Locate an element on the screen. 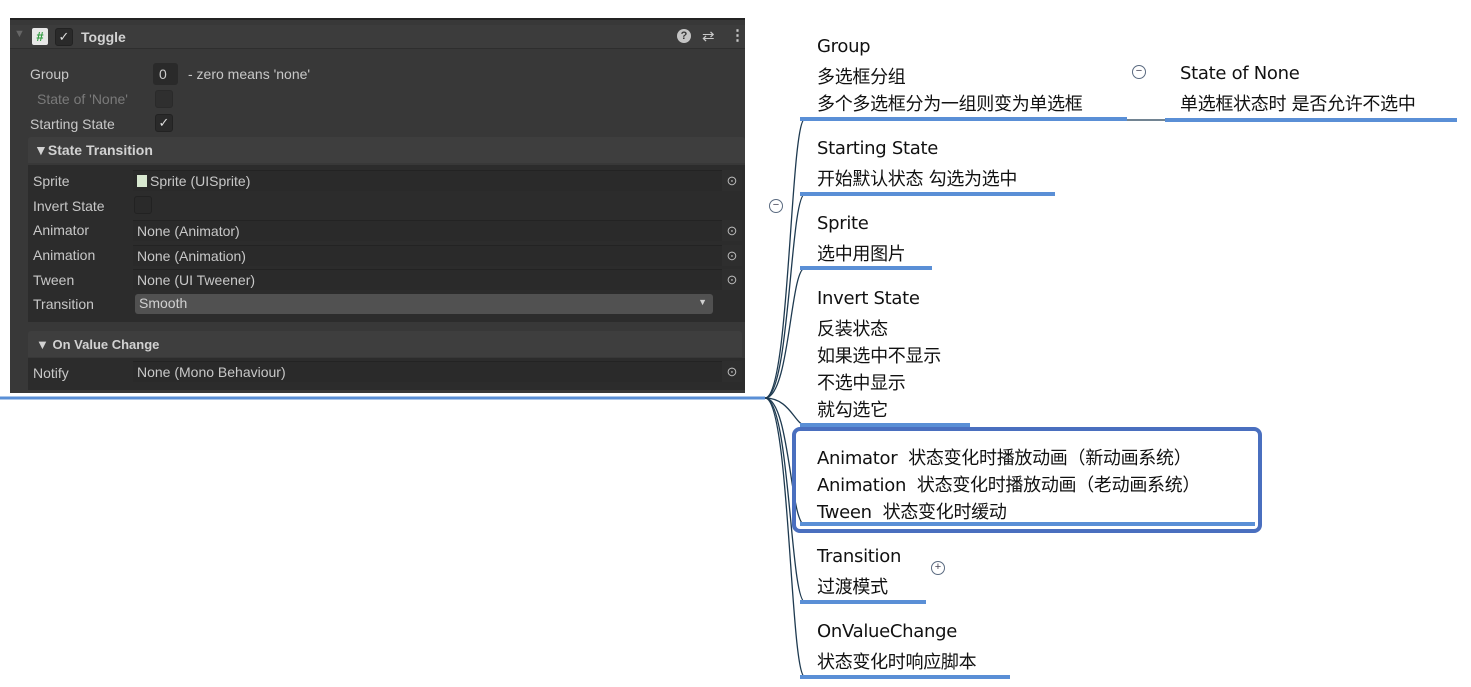 This screenshot has height=687, width=1471. node-text: 多选框分组 is located at coordinates (861, 77).